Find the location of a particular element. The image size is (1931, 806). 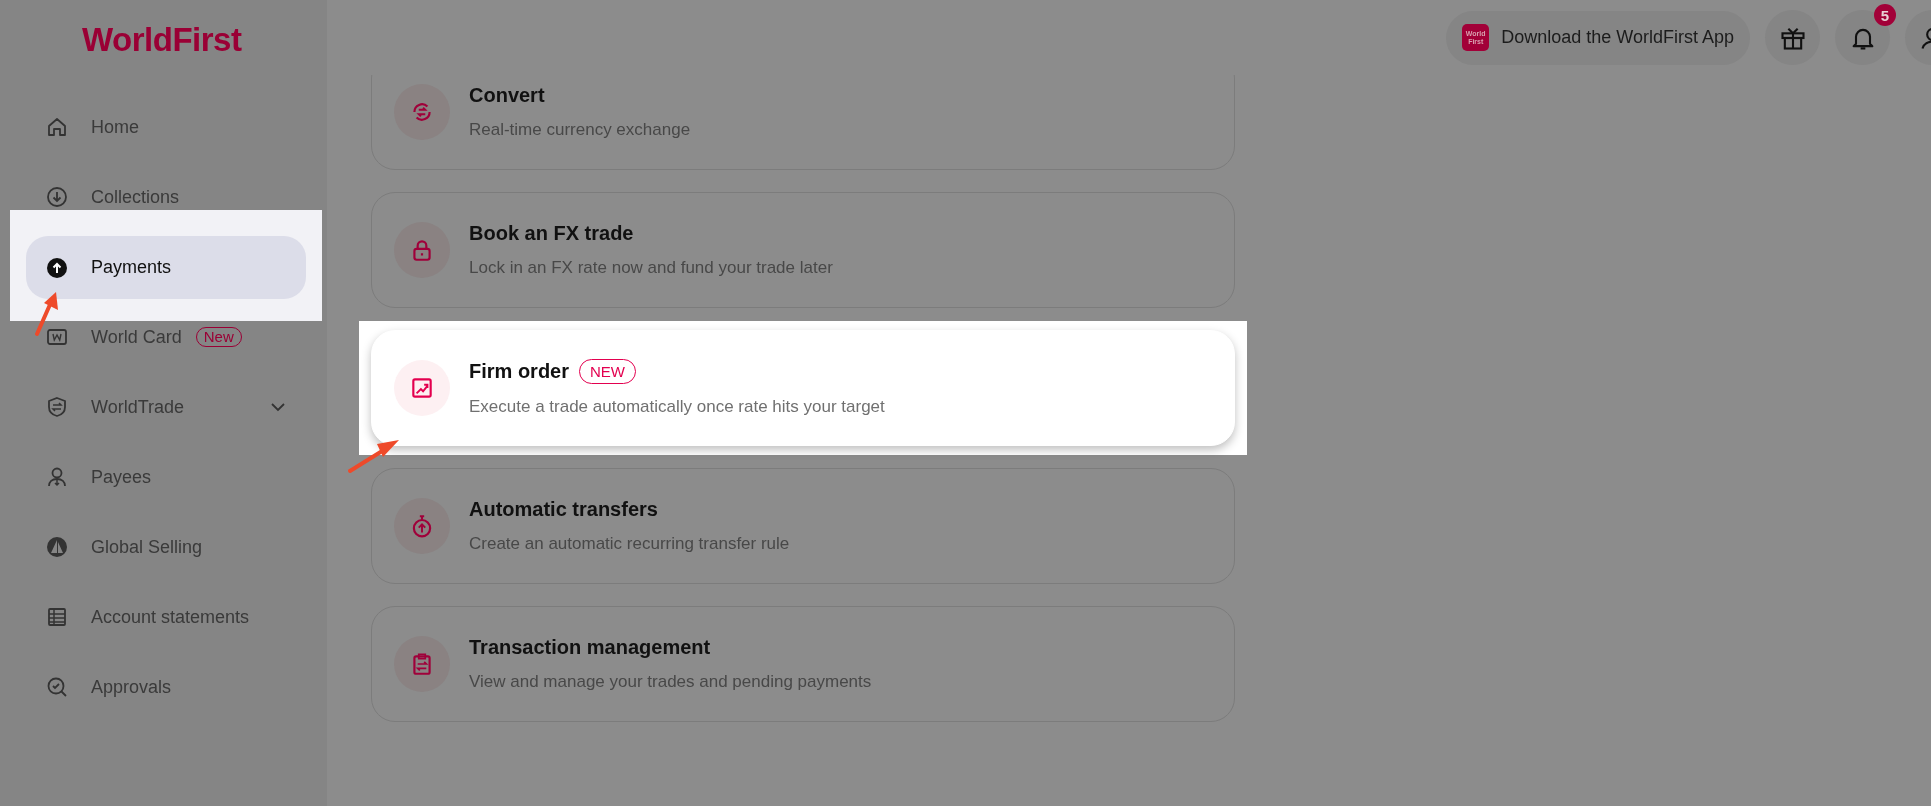

nav-item: World Card New is located at coordinates (166, 337).